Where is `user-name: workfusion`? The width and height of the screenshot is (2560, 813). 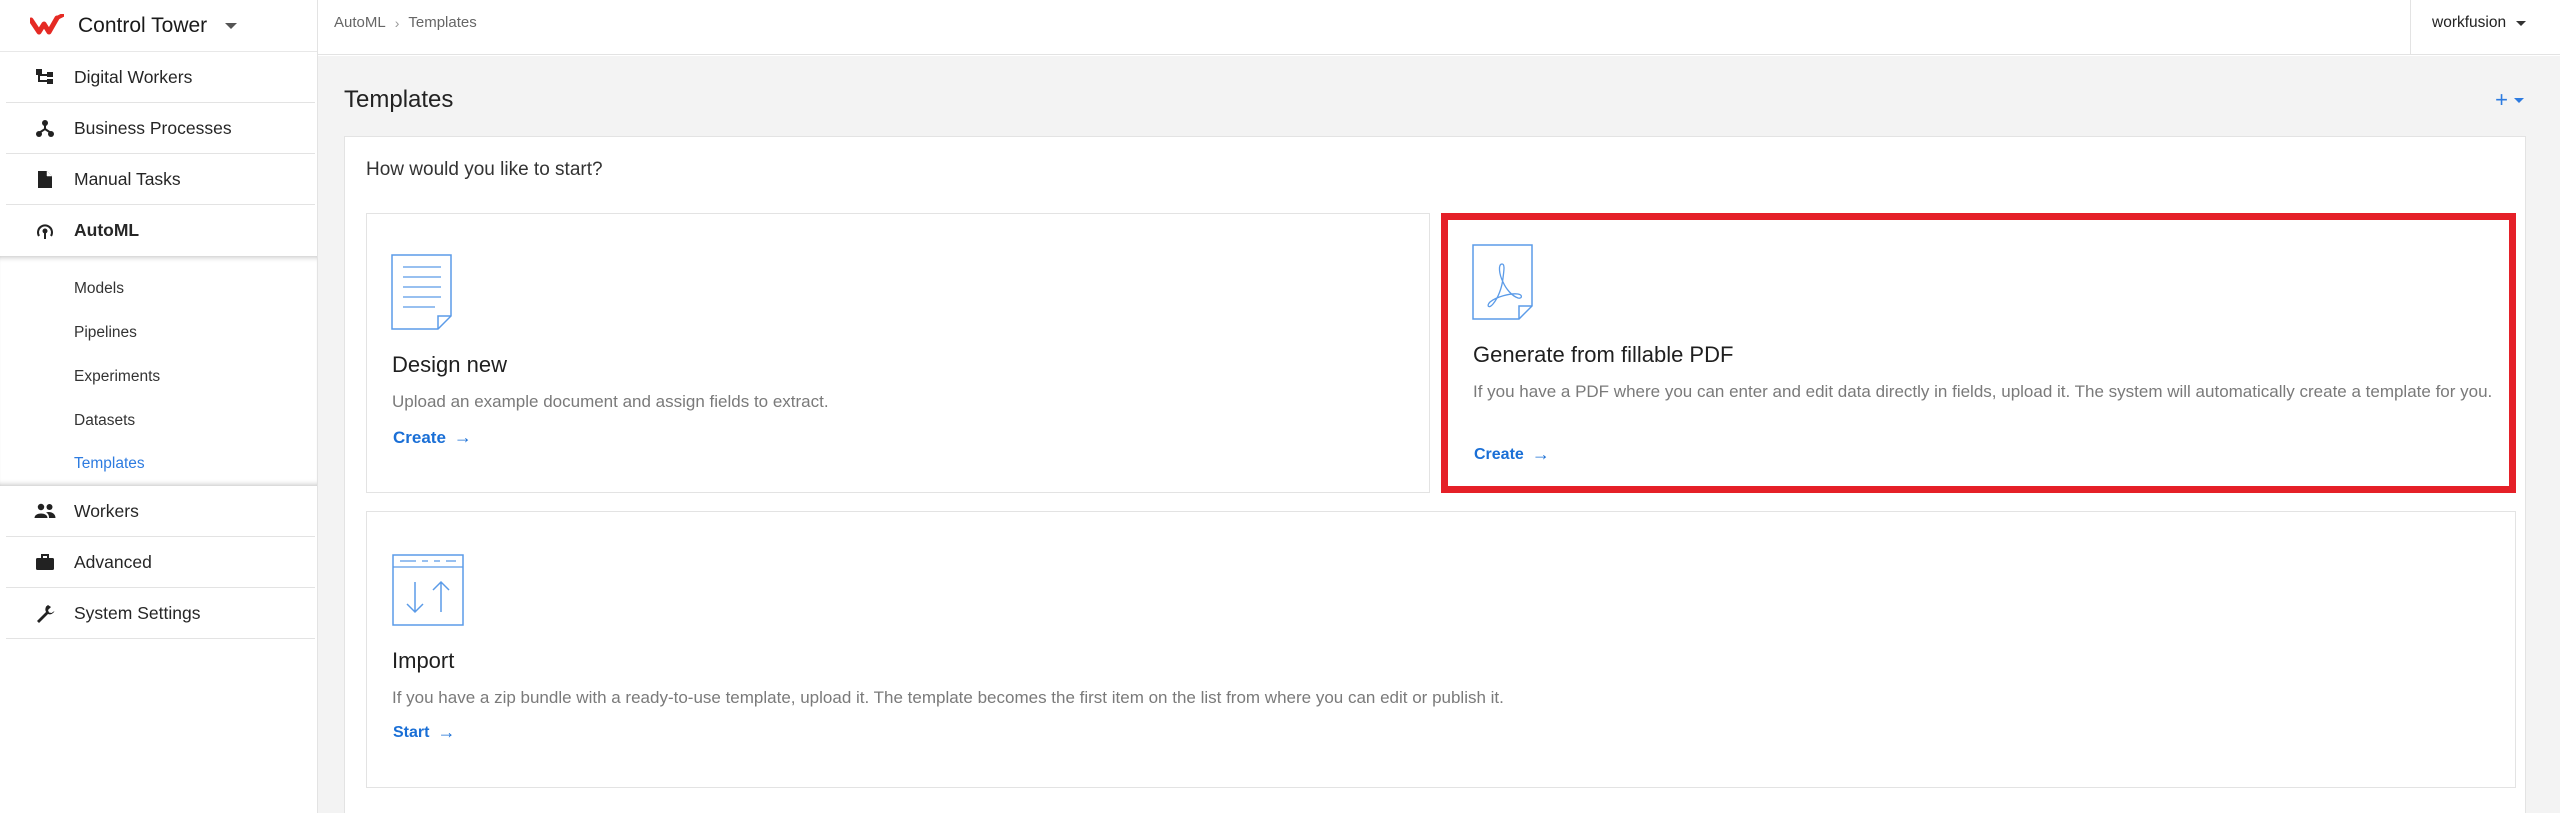
user-name: workfusion is located at coordinates (2469, 22).